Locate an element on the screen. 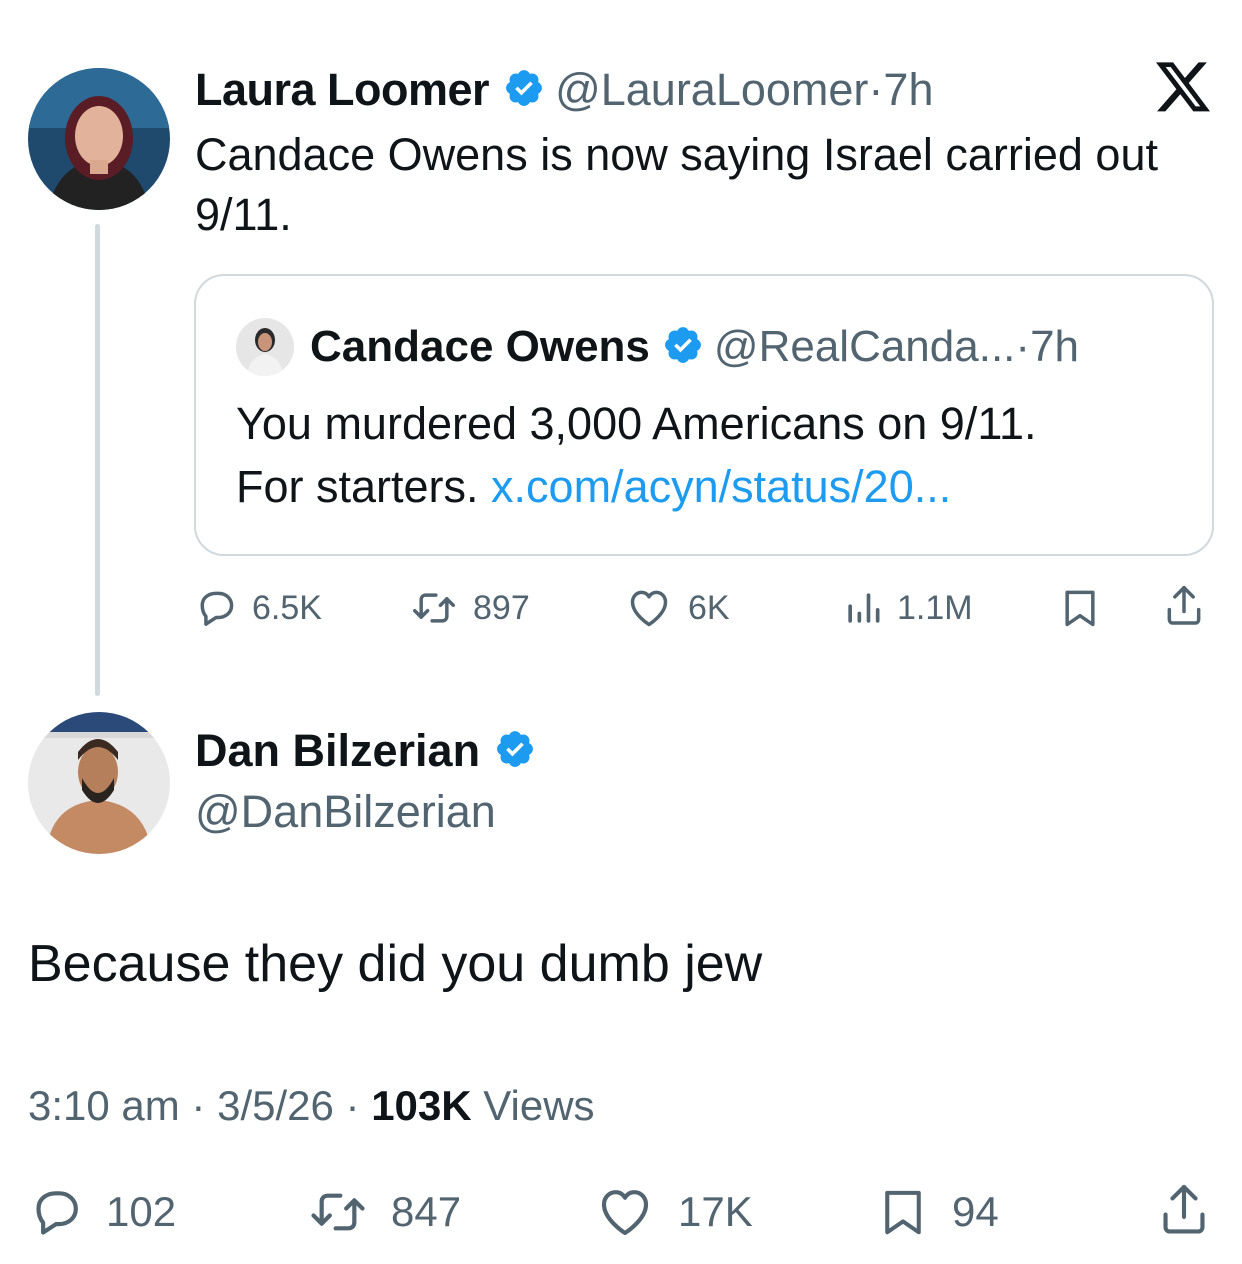 The width and height of the screenshot is (1242, 1264). bookmark-button is located at coordinates (1080, 608).